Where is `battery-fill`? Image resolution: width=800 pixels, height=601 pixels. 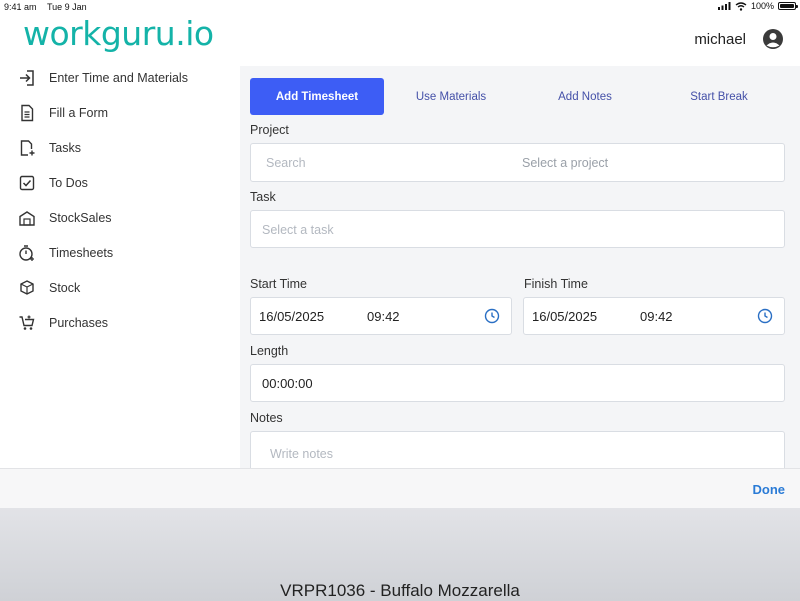 battery-fill is located at coordinates (787, 6).